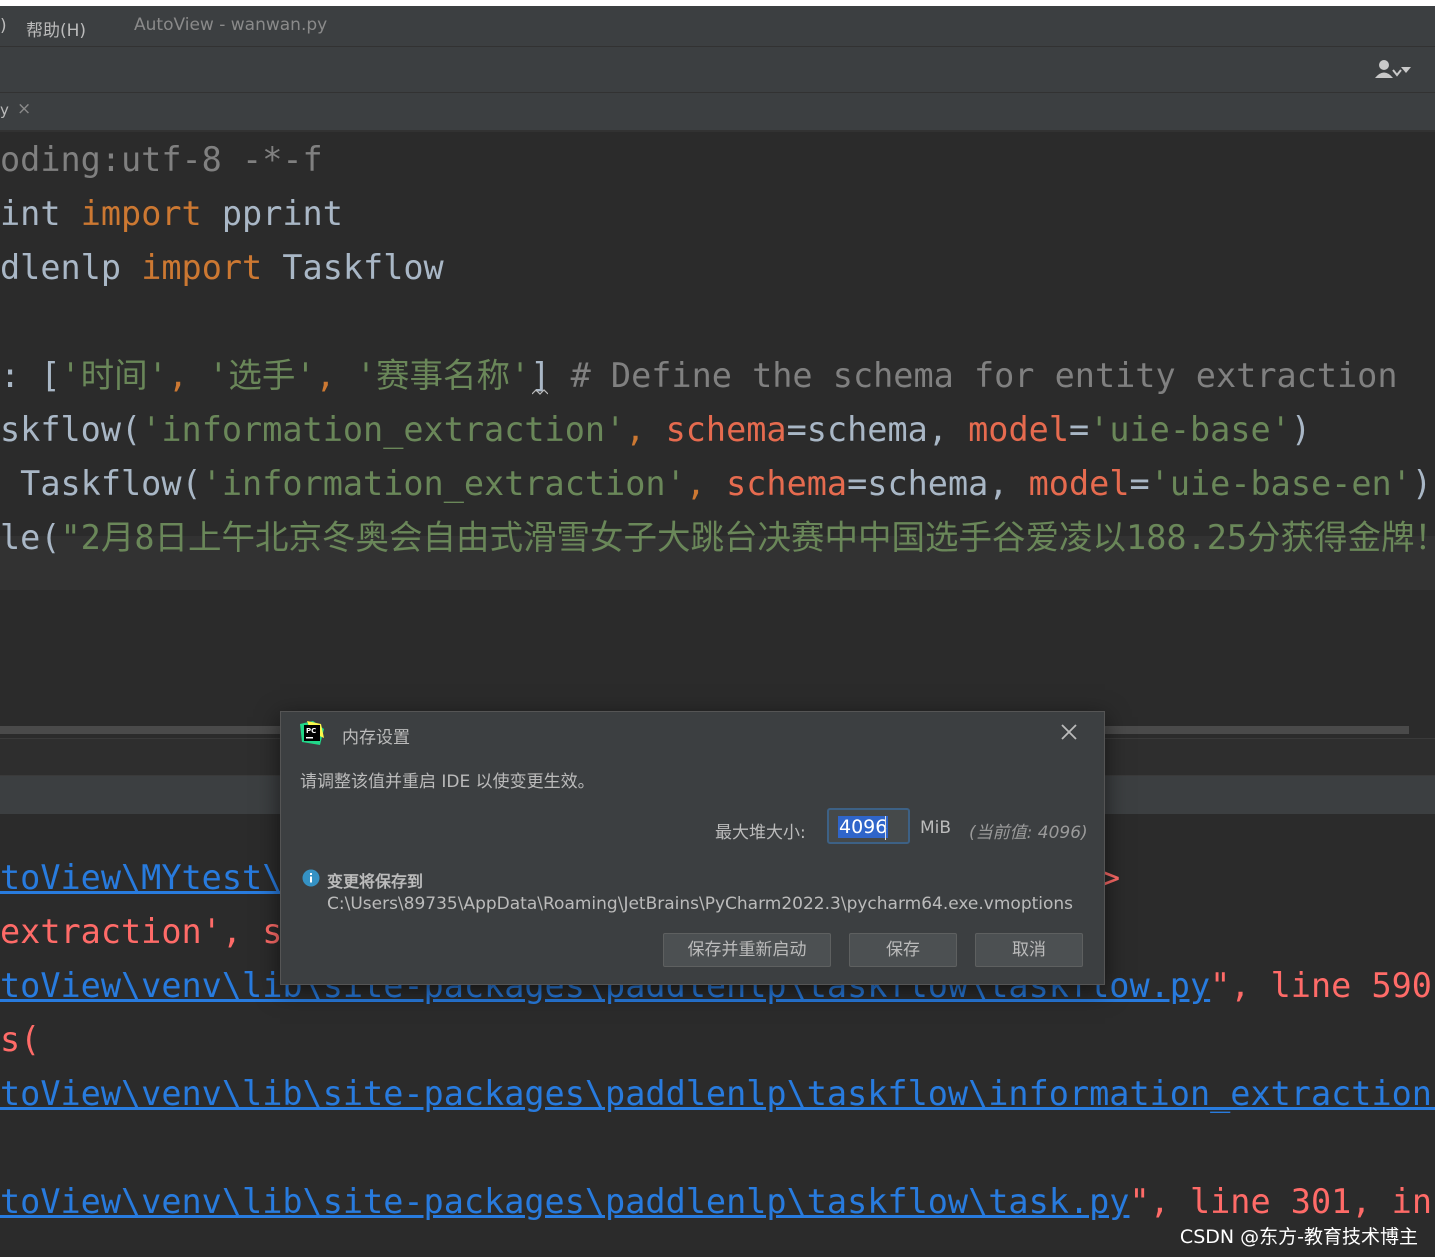 This screenshot has height=1257, width=1435. Describe the element at coordinates (540, 392) in the screenshot. I see `weak-warning-squiggle` at that location.